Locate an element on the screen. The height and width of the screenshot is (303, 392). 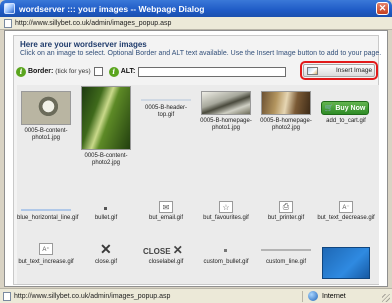
text-decrease-icon: A⁻ is located at coordinates (346, 207).